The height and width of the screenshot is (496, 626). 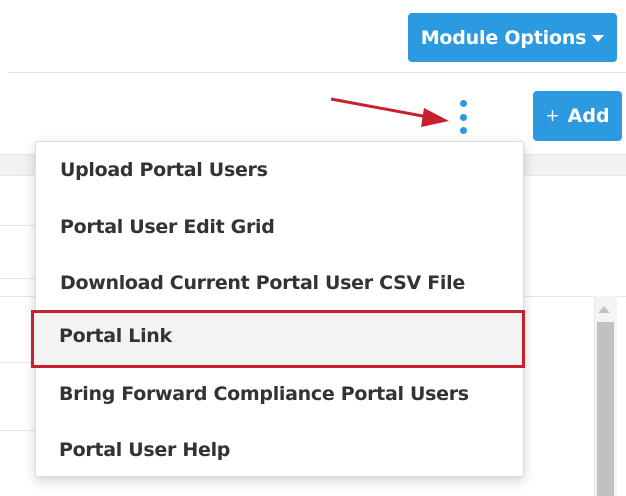 I want to click on scroll-up-arrow-icon, so click(x=604, y=309).